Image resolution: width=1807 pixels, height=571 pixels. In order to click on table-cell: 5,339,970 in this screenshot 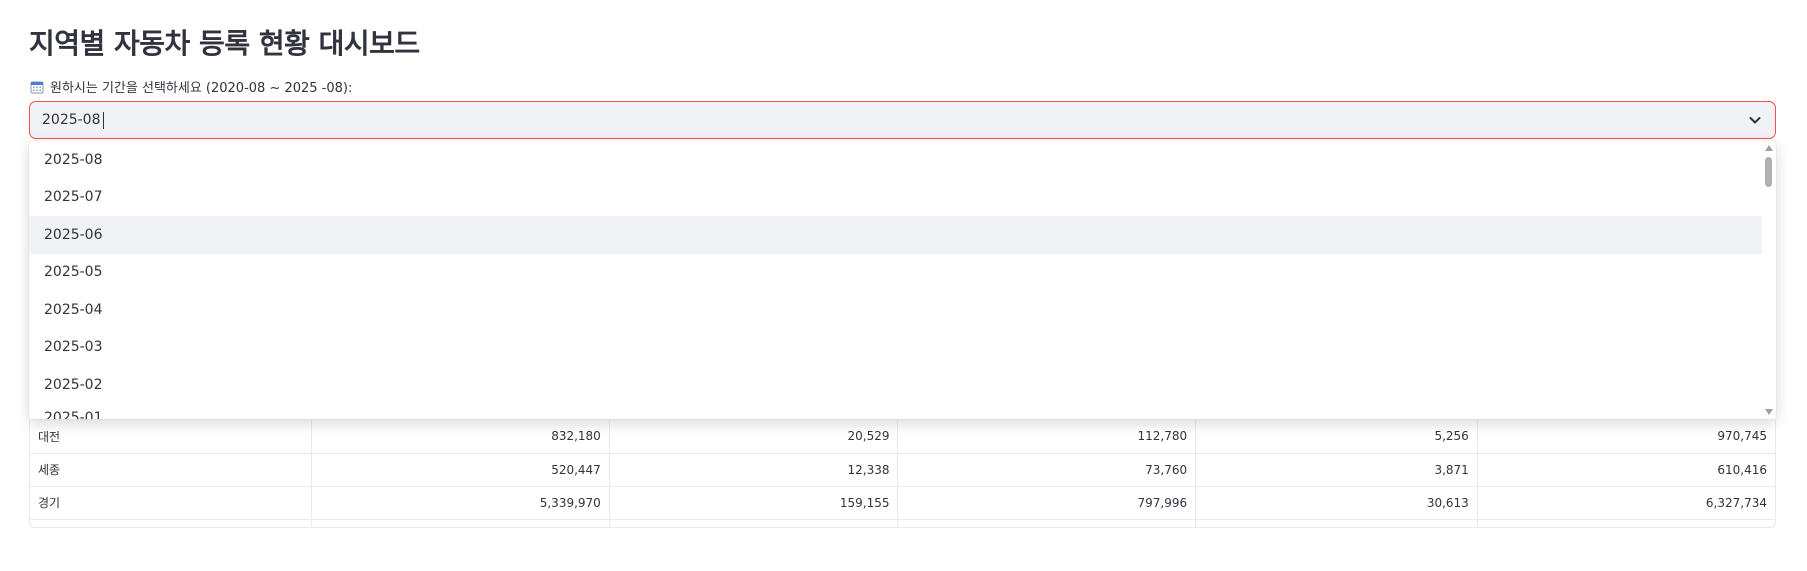, I will do `click(460, 503)`.